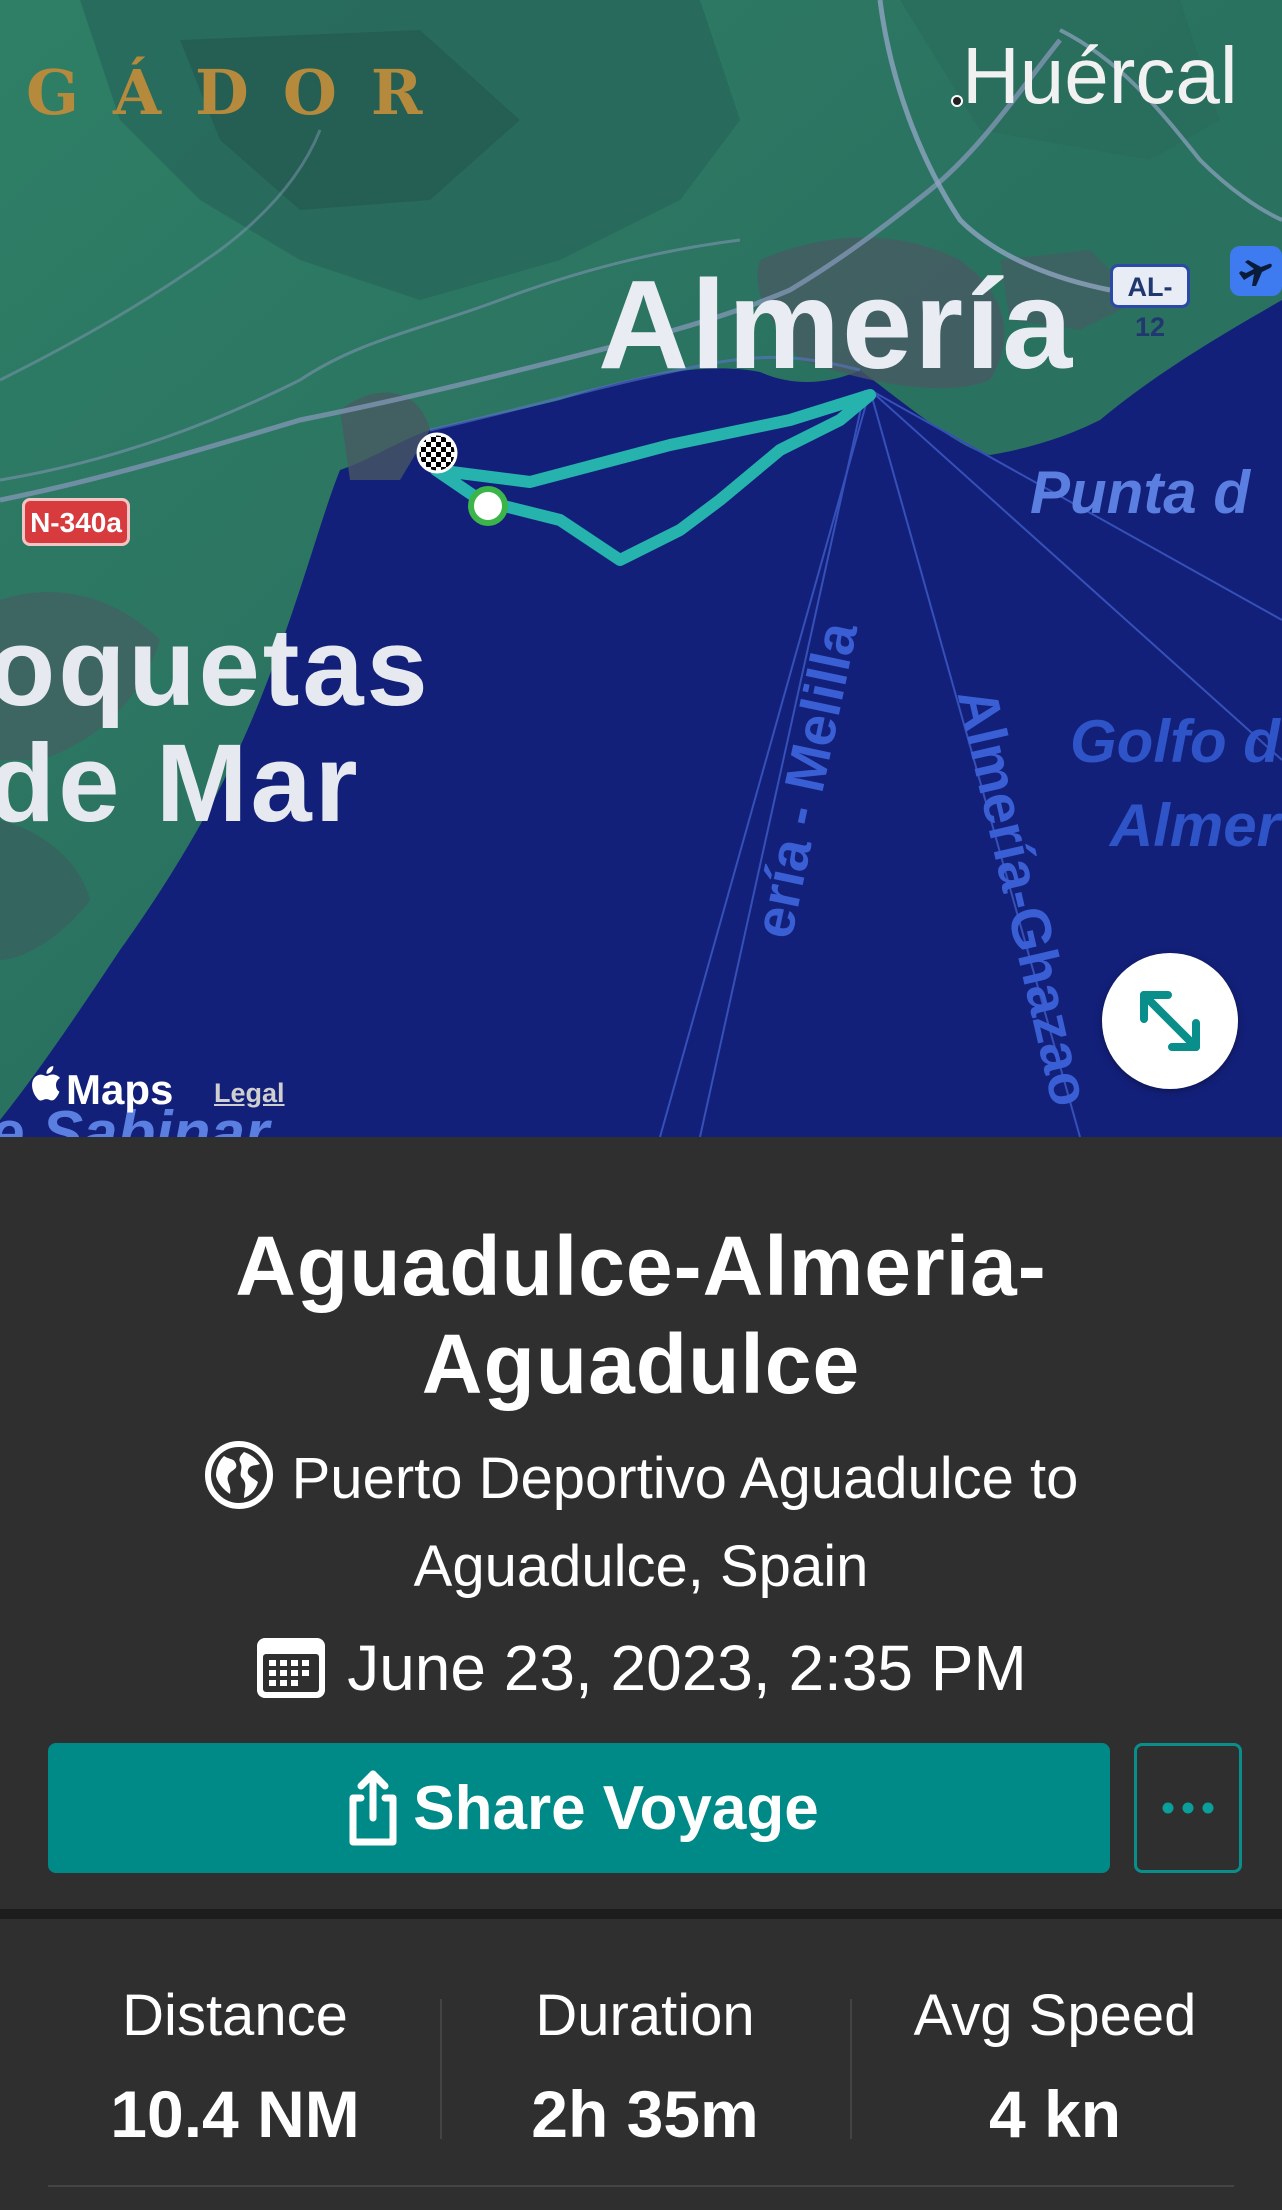  What do you see at coordinates (1175, 784) in the screenshot?
I see `map-label-golfo: Golfo d Almer` at bounding box center [1175, 784].